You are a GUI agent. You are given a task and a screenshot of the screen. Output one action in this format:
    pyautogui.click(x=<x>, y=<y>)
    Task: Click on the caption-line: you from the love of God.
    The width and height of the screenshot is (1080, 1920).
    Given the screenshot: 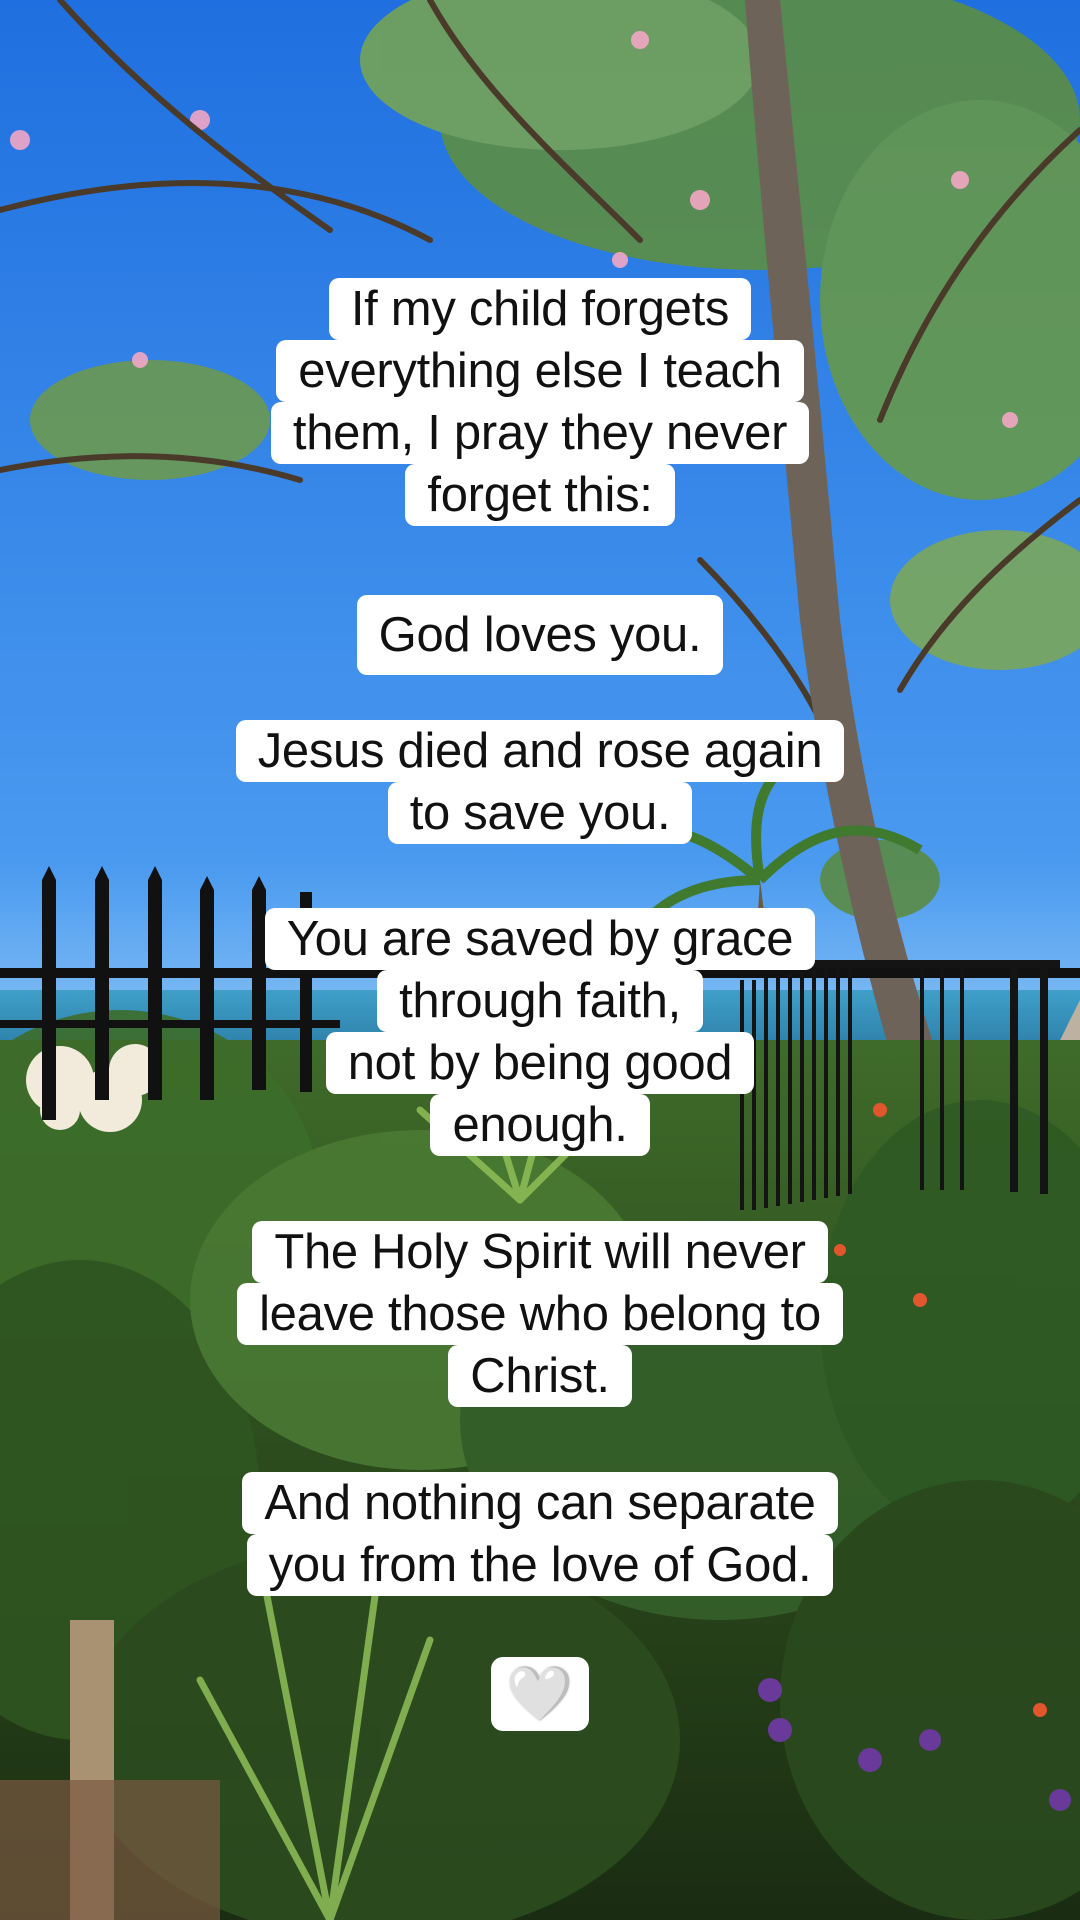 What is the action you would take?
    pyautogui.click(x=540, y=1565)
    